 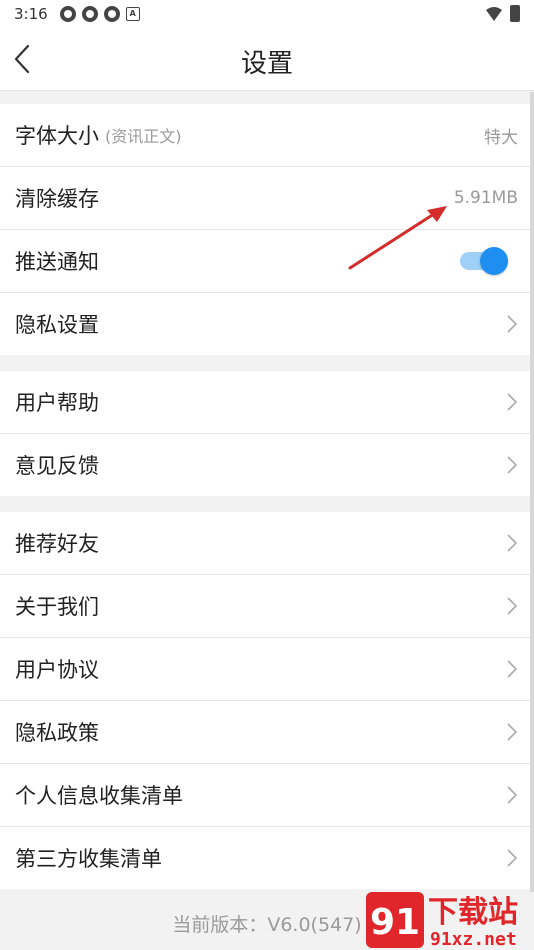 I want to click on row-personal-info-list: 个人信息收集清单, so click(x=265, y=795).